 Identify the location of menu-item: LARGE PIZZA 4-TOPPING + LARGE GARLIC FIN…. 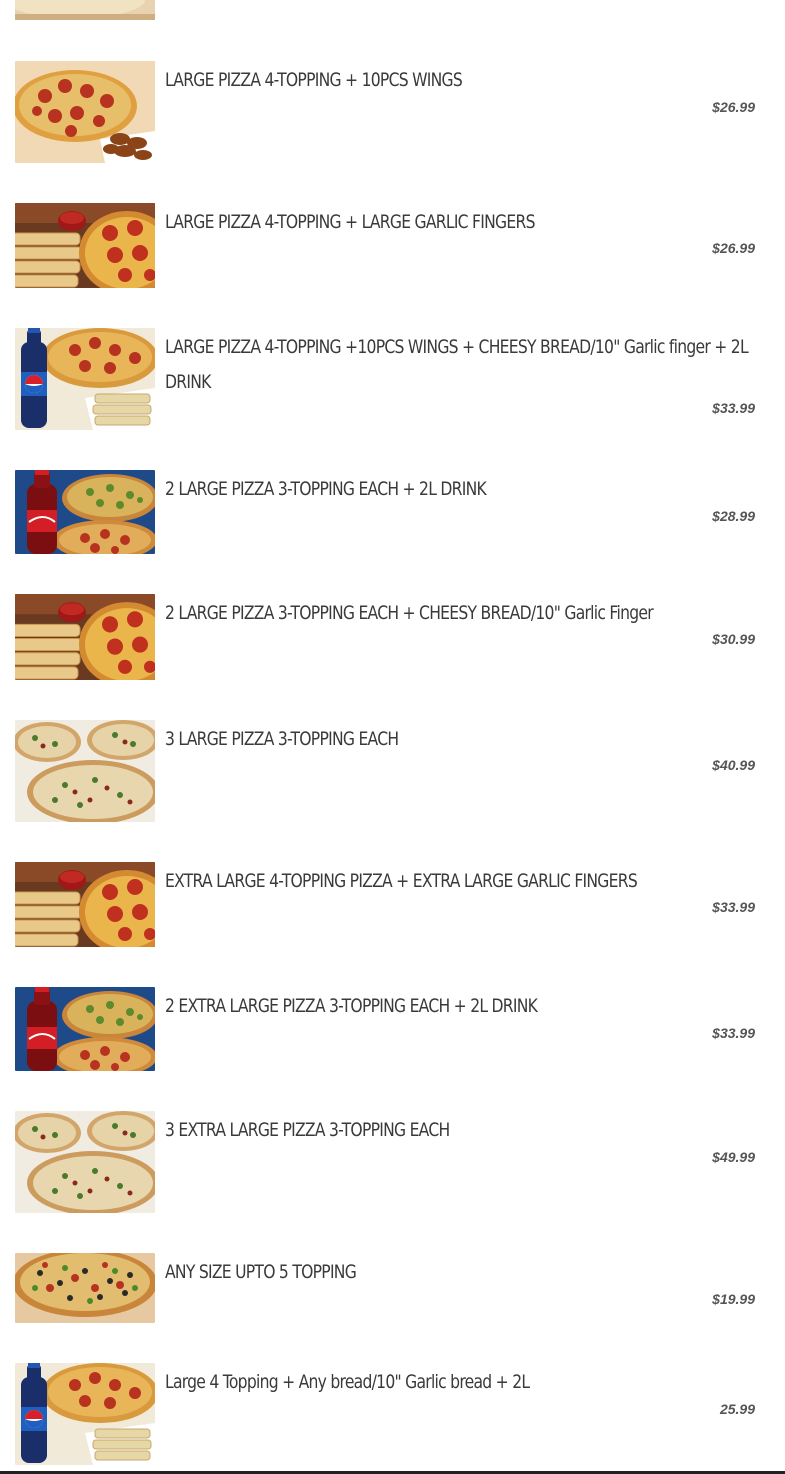
(392, 245).